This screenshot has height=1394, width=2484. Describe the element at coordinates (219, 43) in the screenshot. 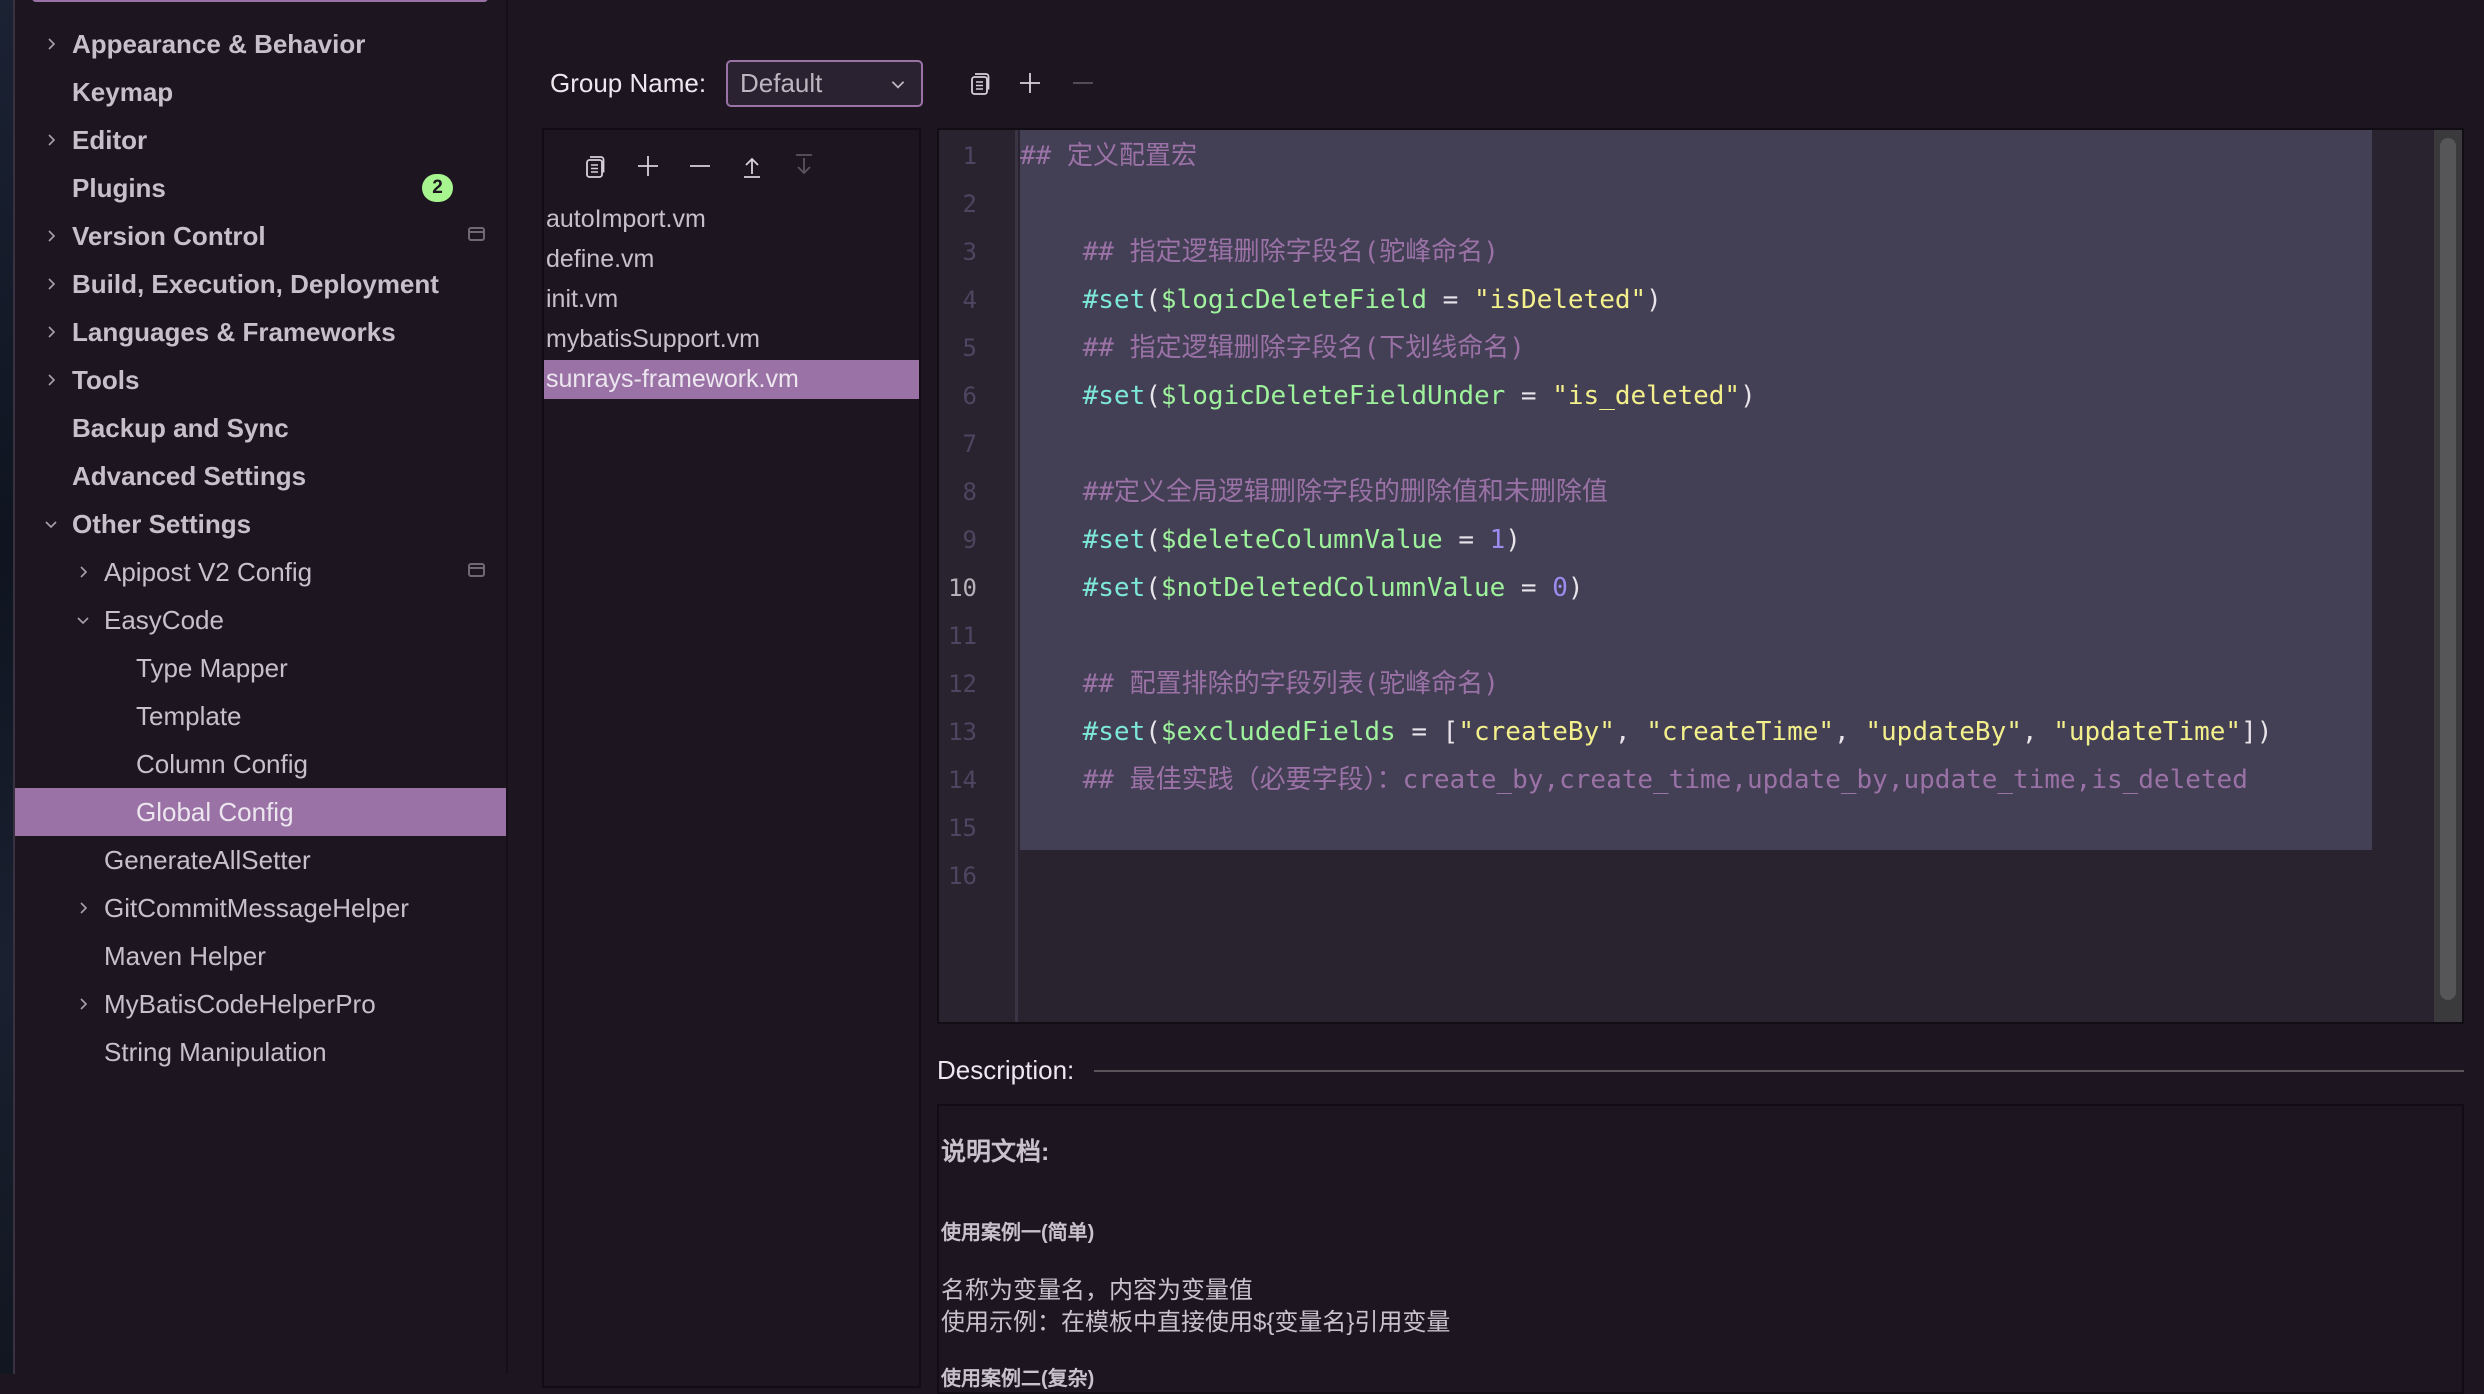

I see `sidebar-item-label: Appearance & Behavior` at that location.